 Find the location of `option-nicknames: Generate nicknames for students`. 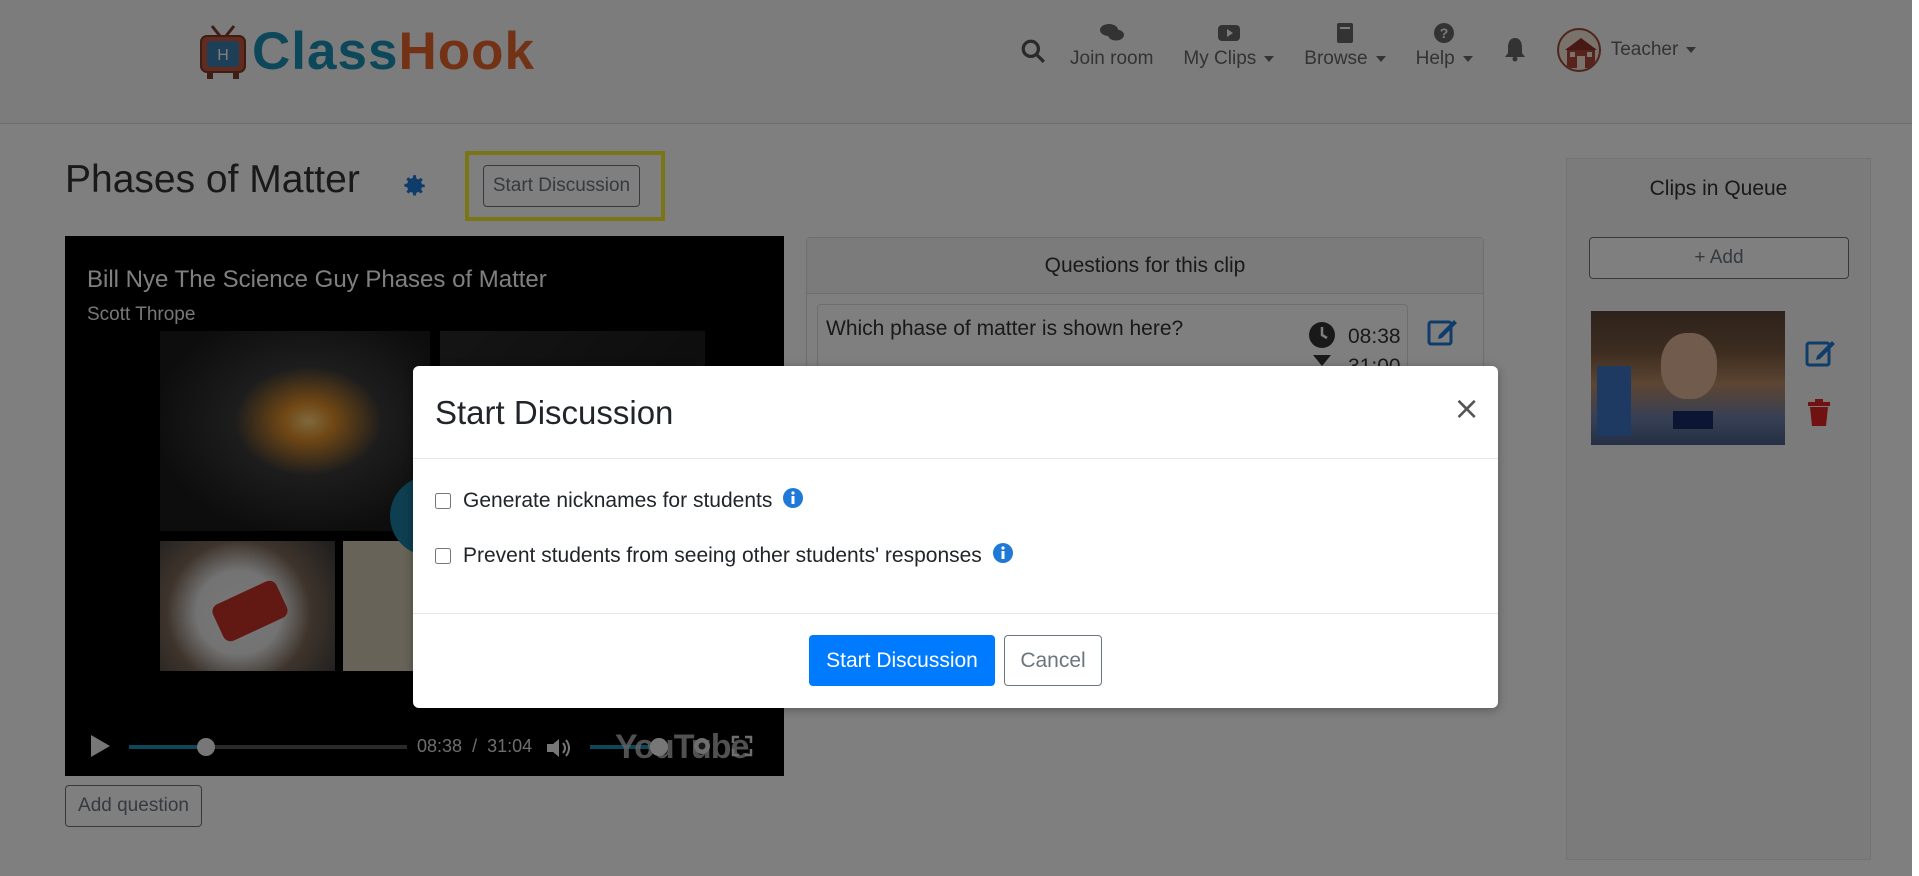

option-nicknames: Generate nicknames for students is located at coordinates (619, 501).